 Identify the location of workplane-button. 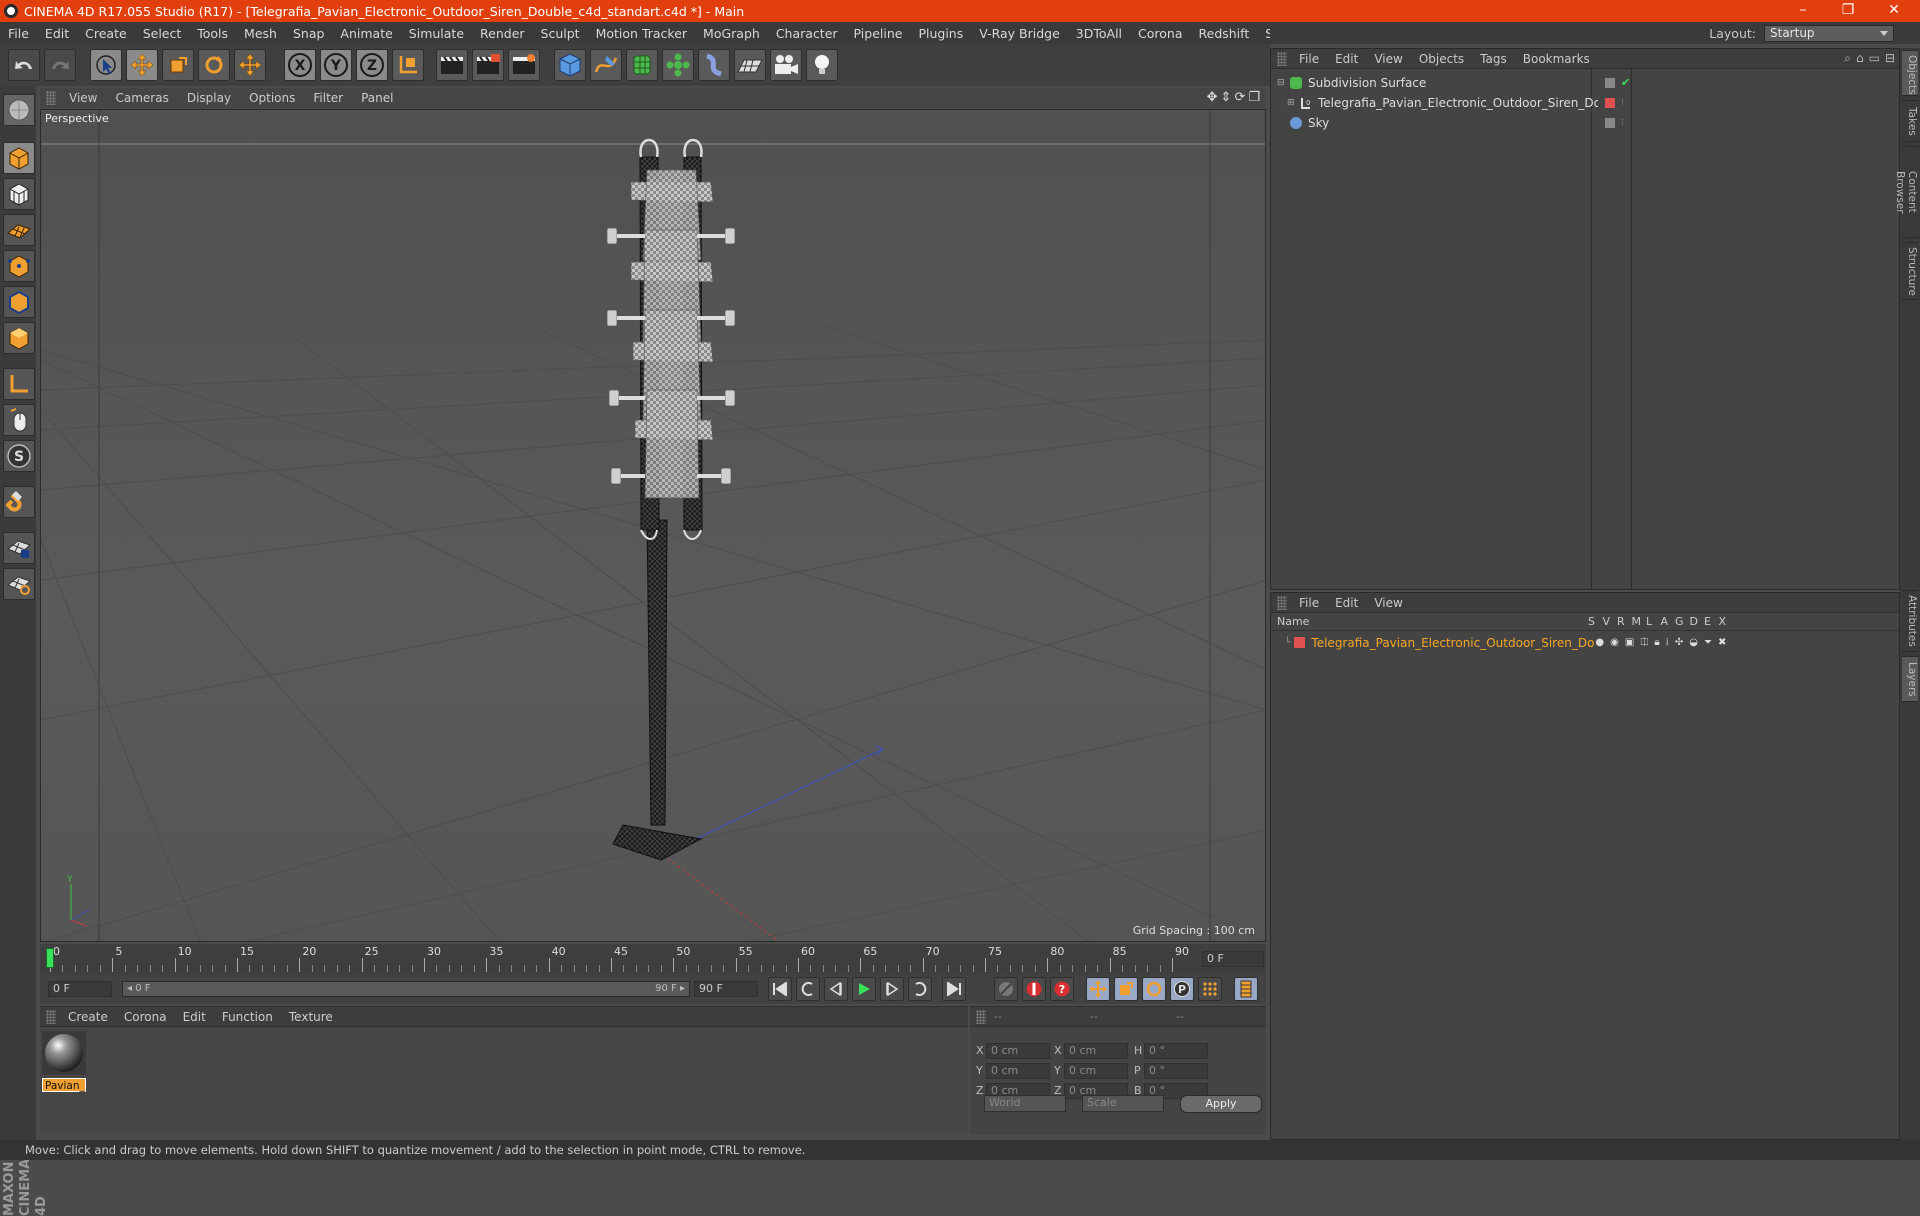
(19, 230).